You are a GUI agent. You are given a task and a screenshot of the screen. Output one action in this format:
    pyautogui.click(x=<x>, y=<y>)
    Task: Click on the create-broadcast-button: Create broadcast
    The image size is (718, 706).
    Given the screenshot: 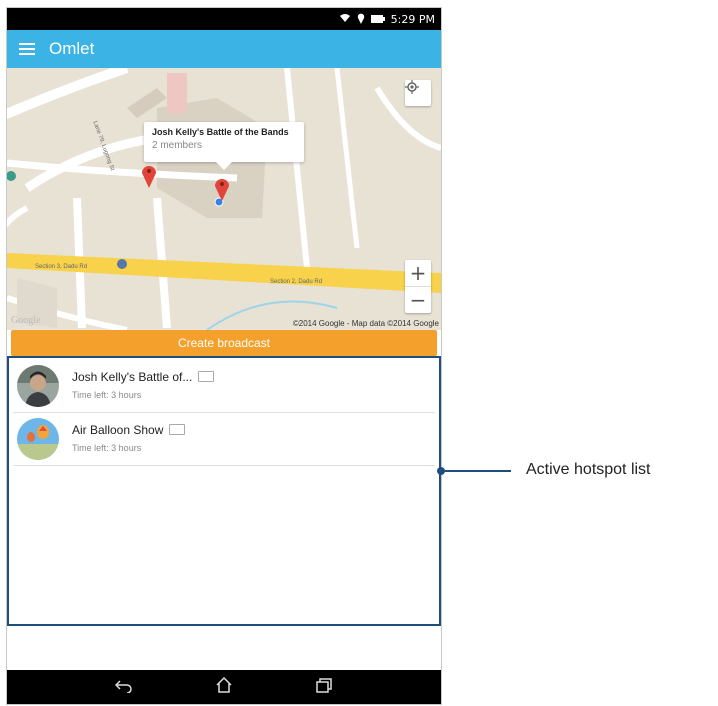 What is the action you would take?
    pyautogui.click(x=224, y=343)
    